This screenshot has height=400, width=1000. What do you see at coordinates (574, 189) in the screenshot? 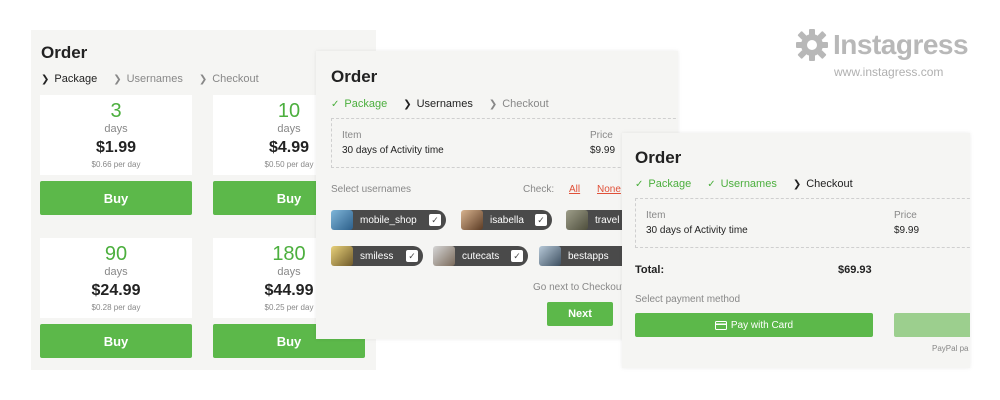
I see `check-all-link: All` at bounding box center [574, 189].